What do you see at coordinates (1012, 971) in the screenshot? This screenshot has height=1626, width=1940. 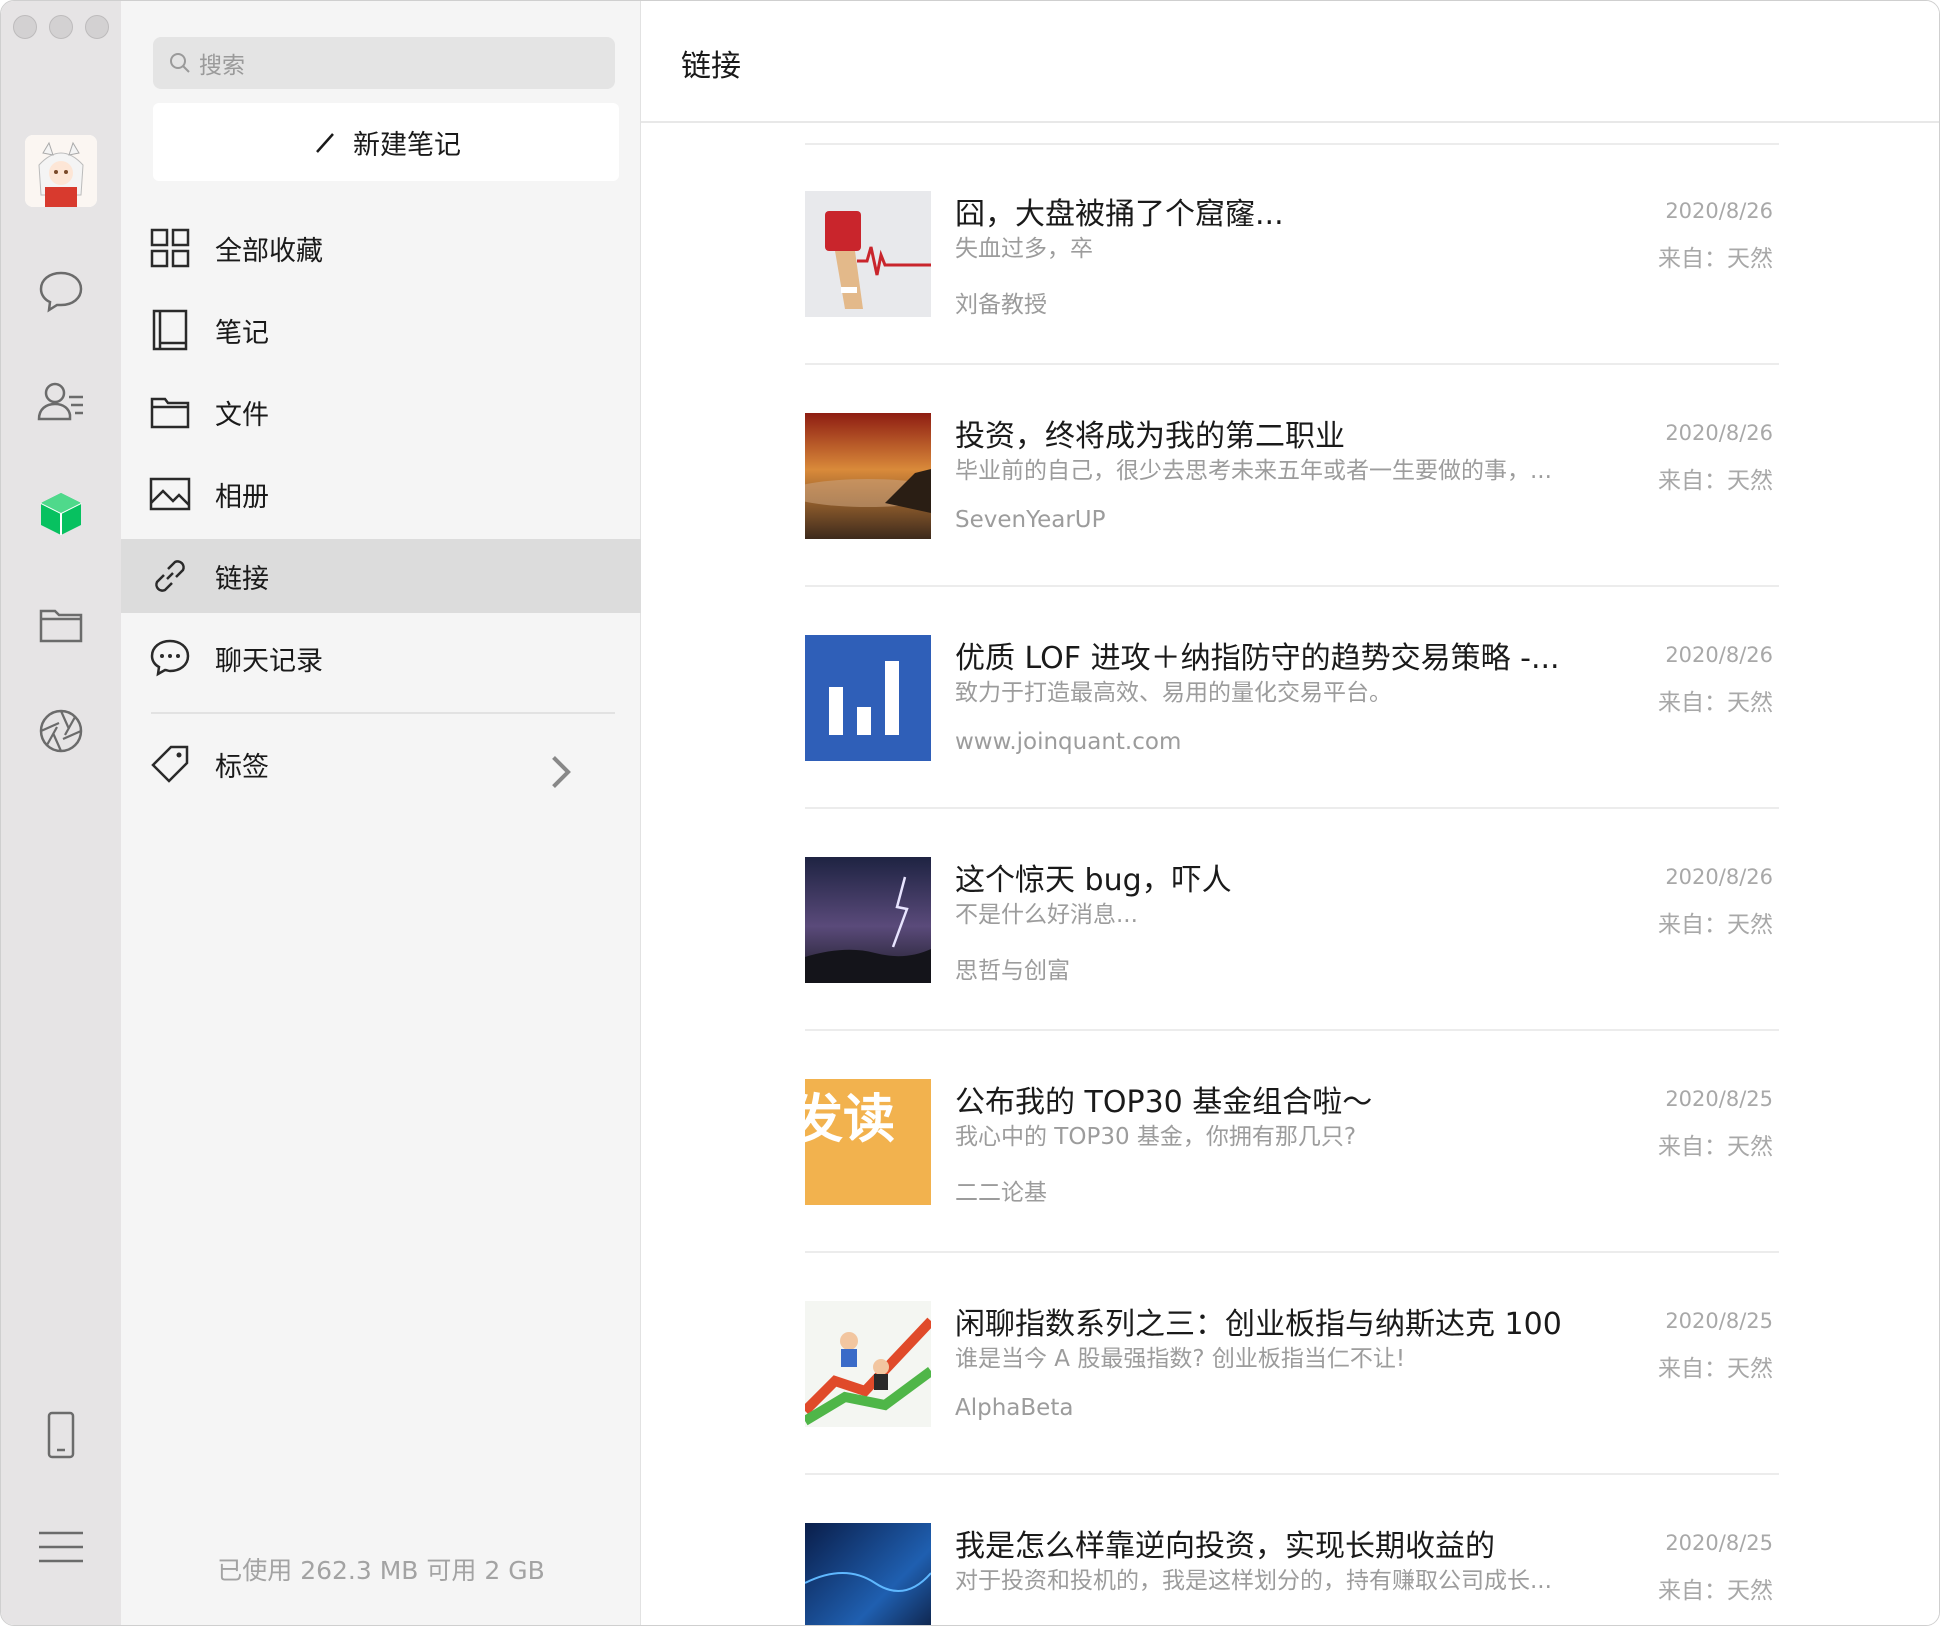 I see `item-source: 思哲与创富` at bounding box center [1012, 971].